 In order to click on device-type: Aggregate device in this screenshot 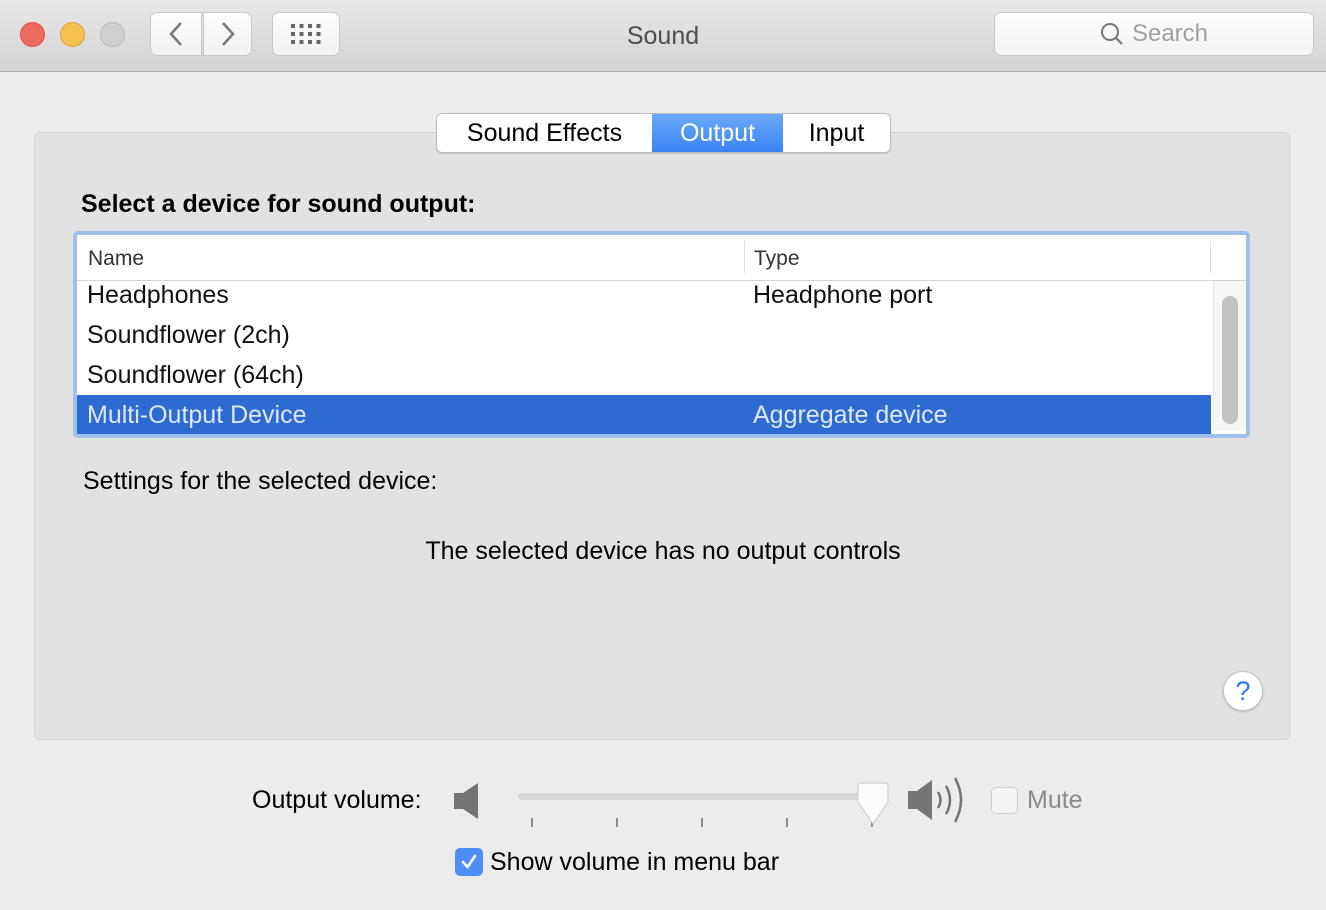, I will do `click(850, 415)`.